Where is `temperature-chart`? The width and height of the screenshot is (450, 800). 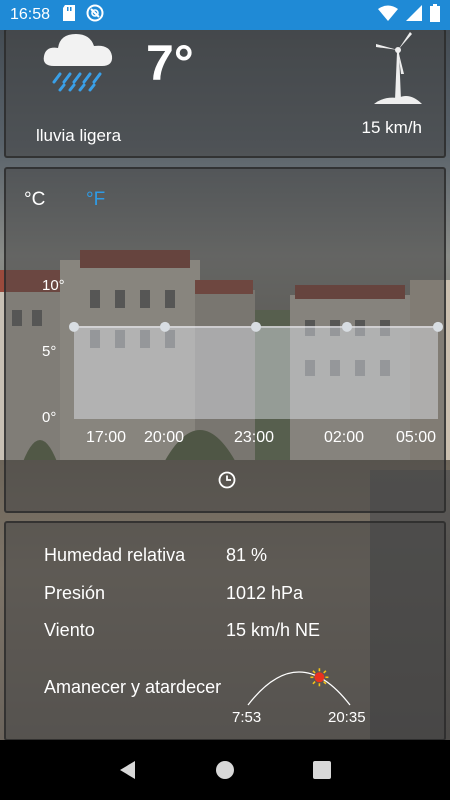
temperature-chart is located at coordinates (256, 370).